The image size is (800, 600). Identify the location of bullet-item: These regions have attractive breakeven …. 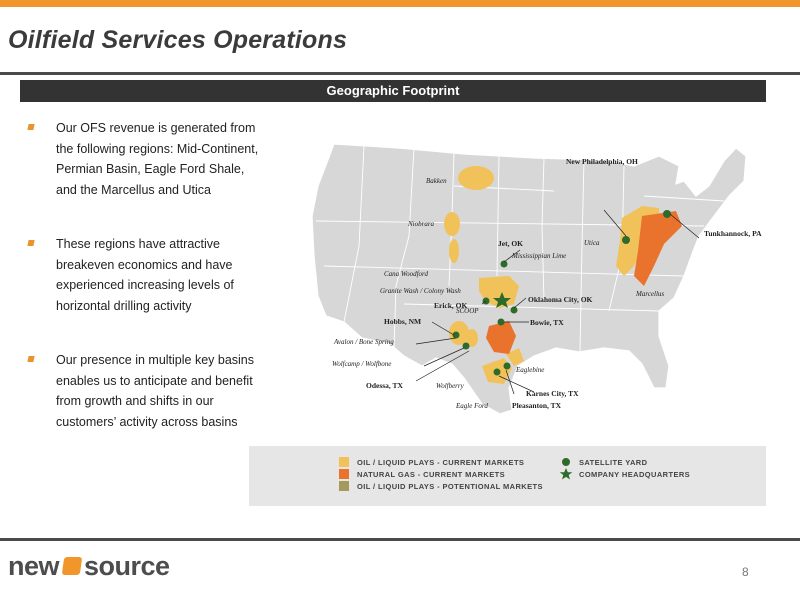
(145, 275).